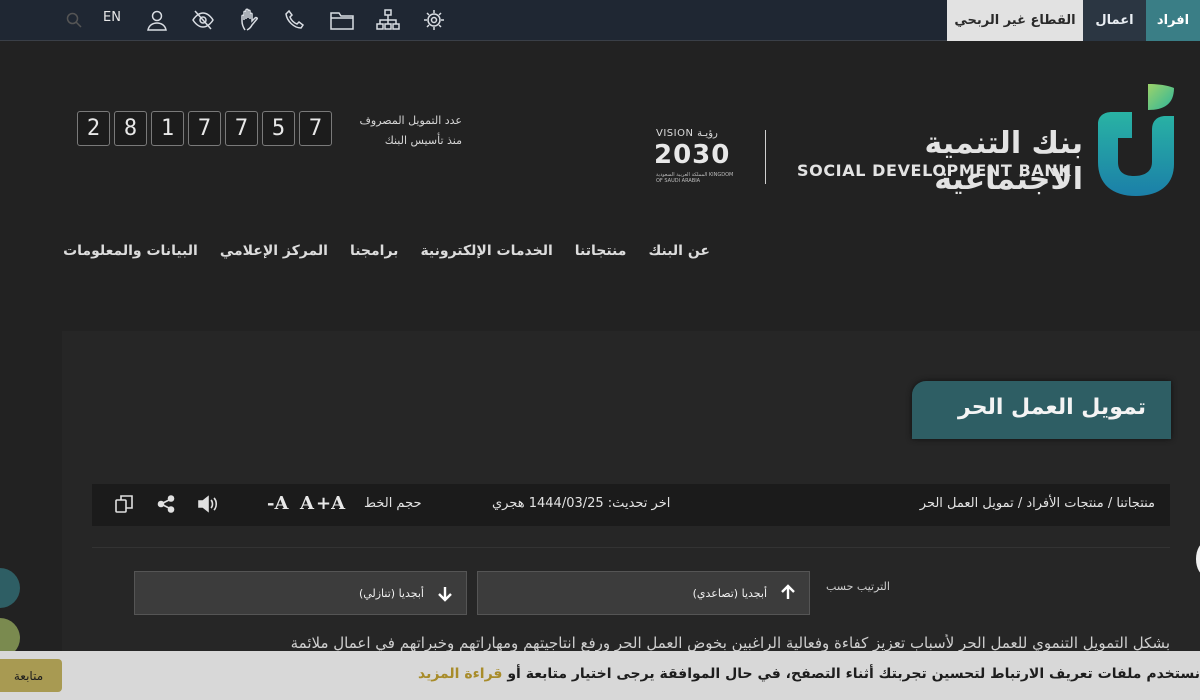 This screenshot has width=1200, height=700. Describe the element at coordinates (401, 131) in the screenshot. I see `funding-counter-label: عدد التمويل المصروف منذ تأسيس البنك` at that location.